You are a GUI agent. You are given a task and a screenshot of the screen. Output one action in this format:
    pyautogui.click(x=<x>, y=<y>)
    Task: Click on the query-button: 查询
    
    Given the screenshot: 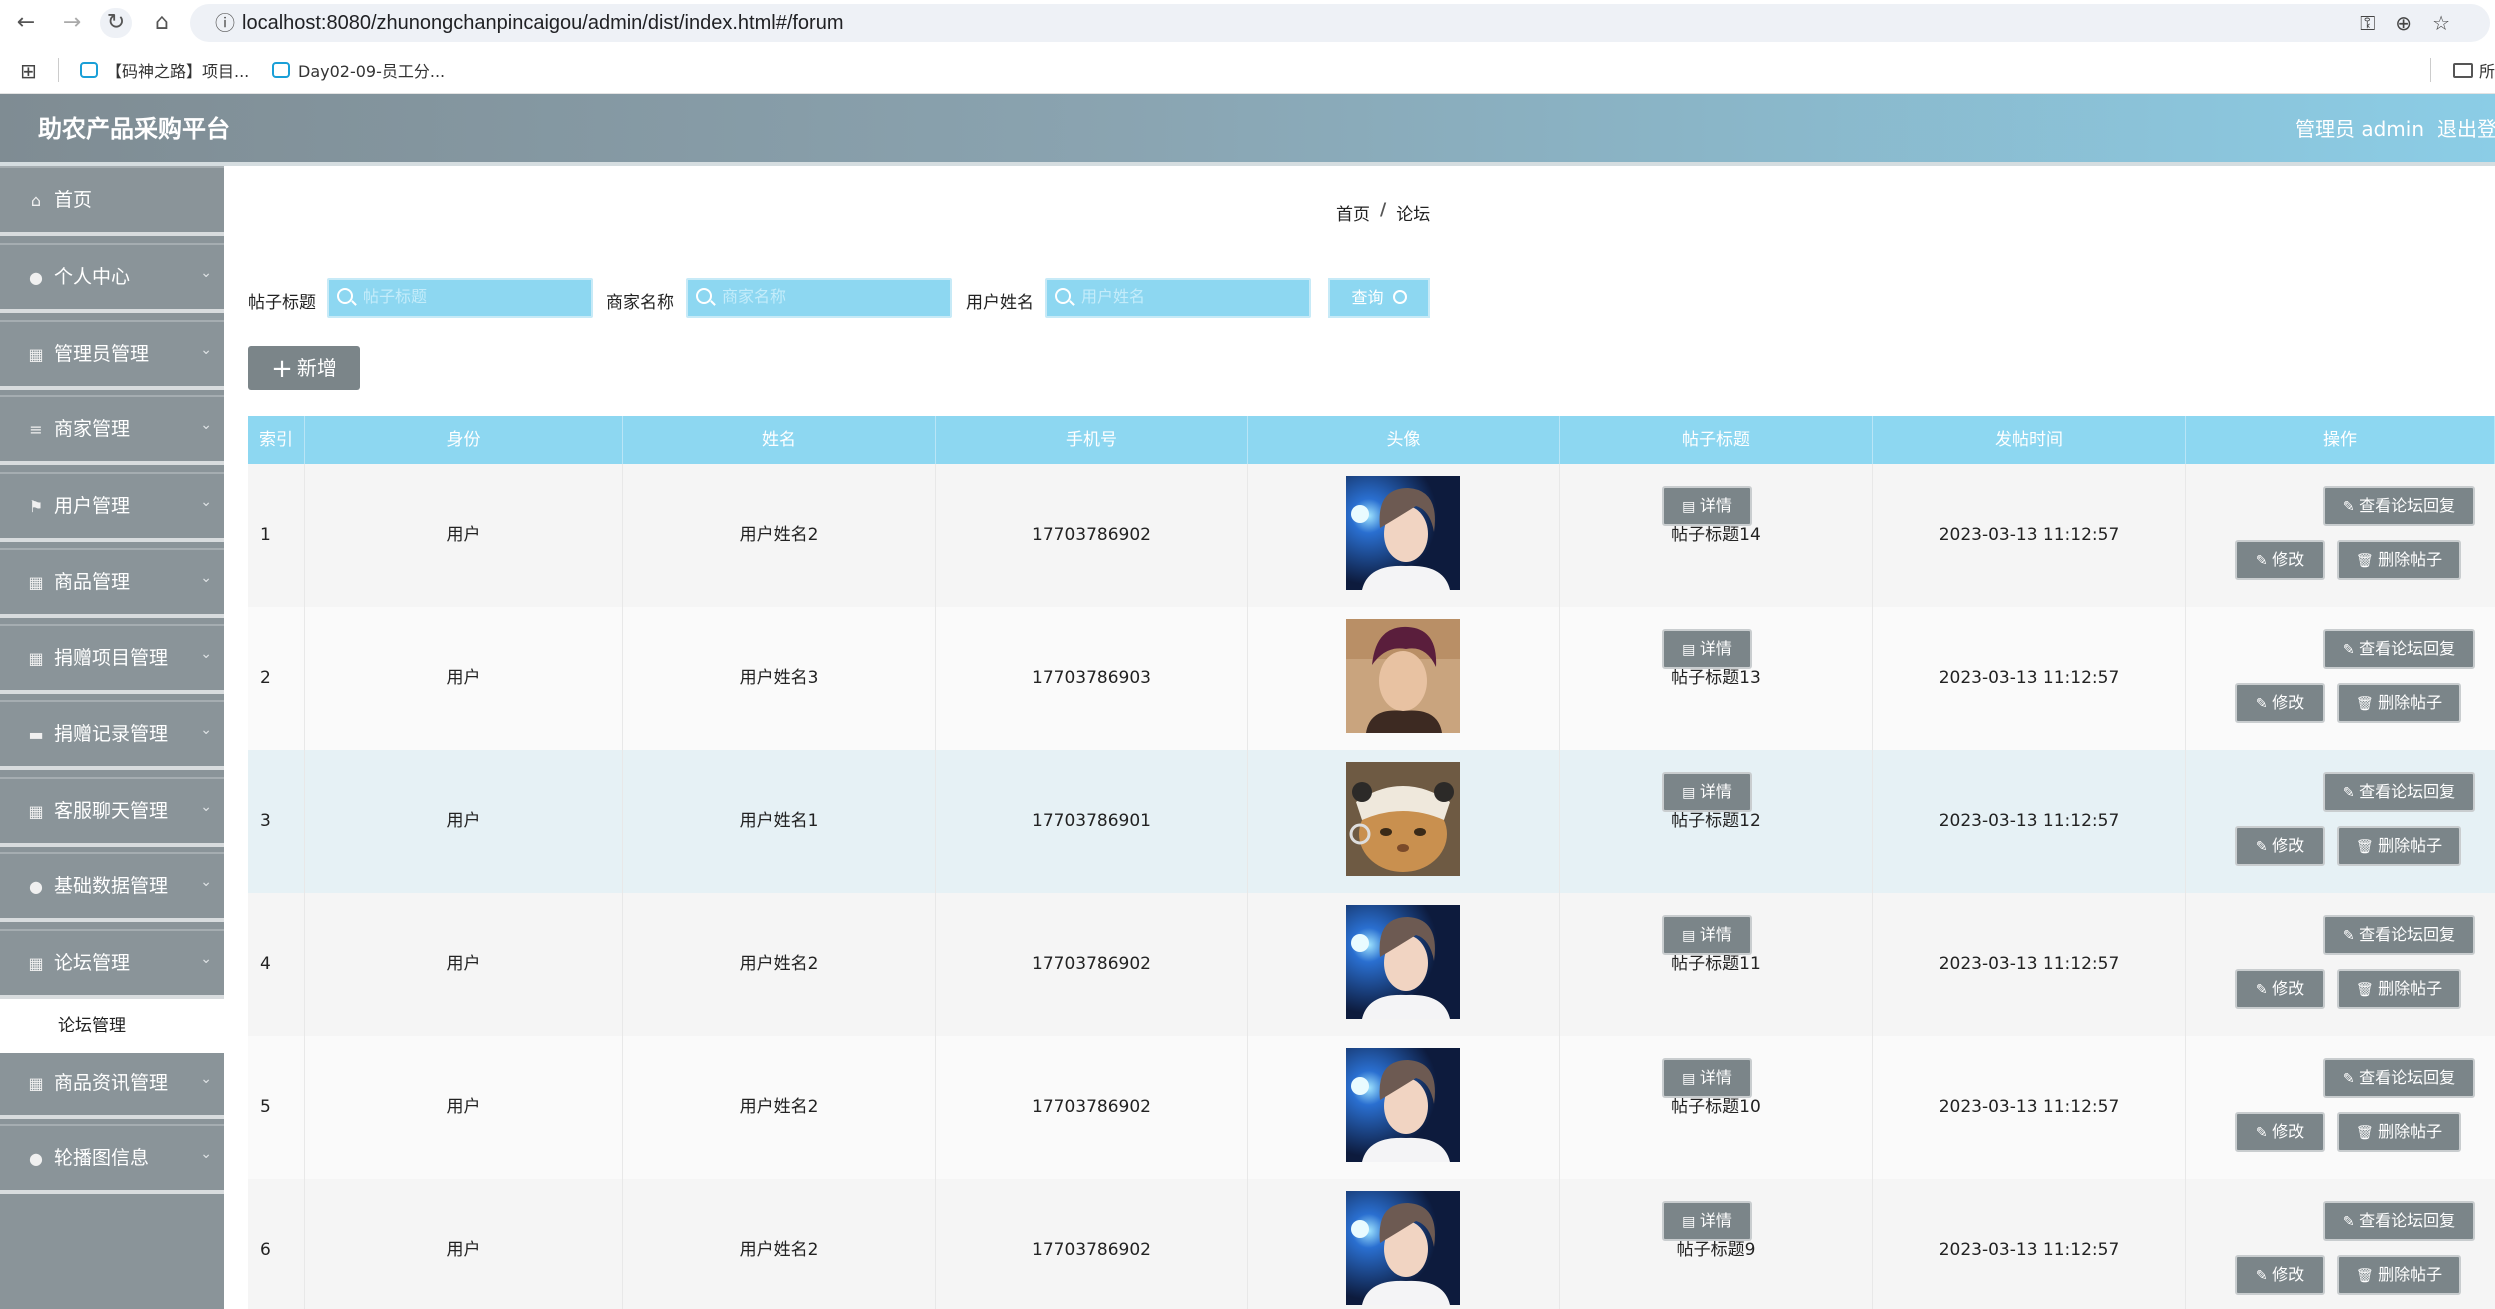 What is the action you would take?
    pyautogui.click(x=1379, y=298)
    